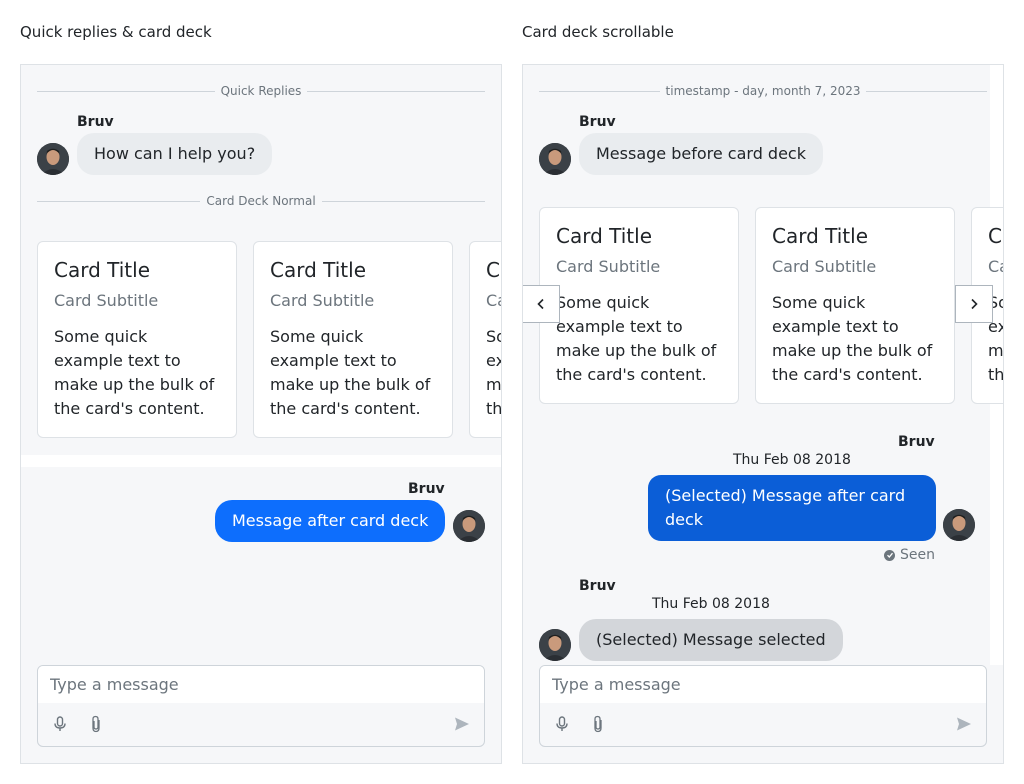 Image resolution: width=1024 pixels, height=784 pixels. I want to click on message-bubble-incoming: How can I help you?, so click(175, 154).